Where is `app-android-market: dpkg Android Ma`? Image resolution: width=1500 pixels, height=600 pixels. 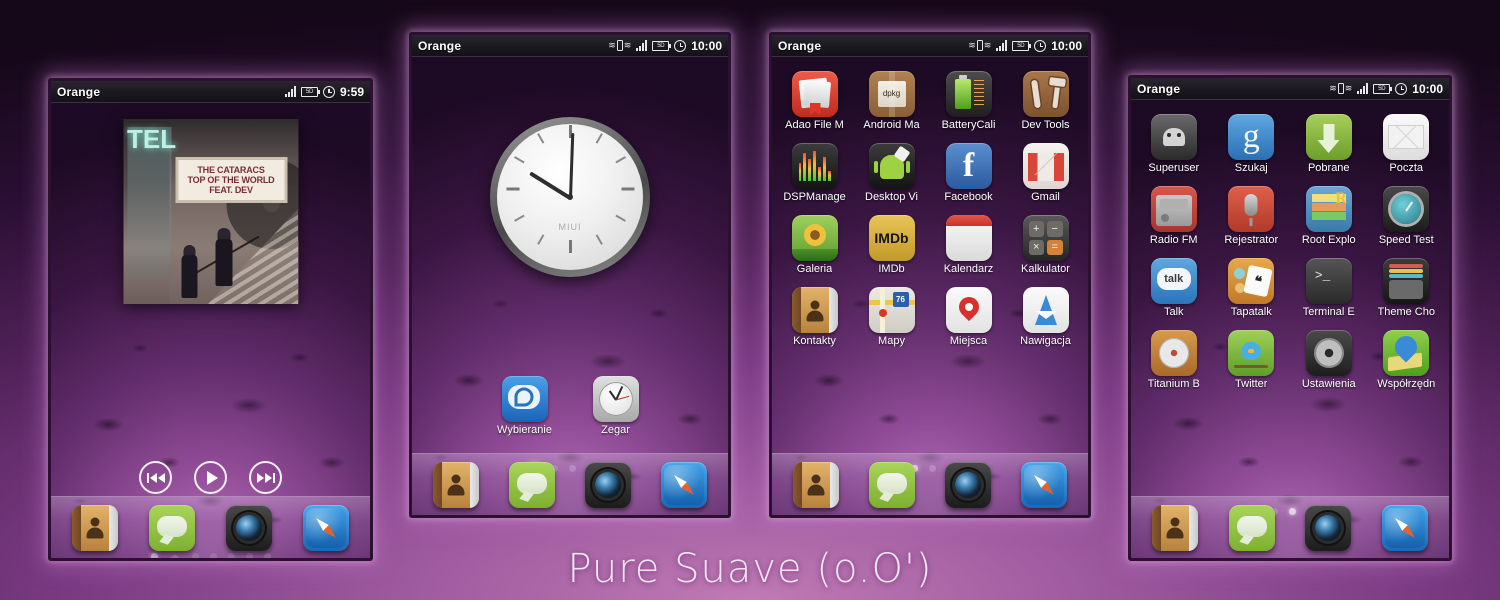
app-android-market: dpkg Android Ma is located at coordinates (891, 101).